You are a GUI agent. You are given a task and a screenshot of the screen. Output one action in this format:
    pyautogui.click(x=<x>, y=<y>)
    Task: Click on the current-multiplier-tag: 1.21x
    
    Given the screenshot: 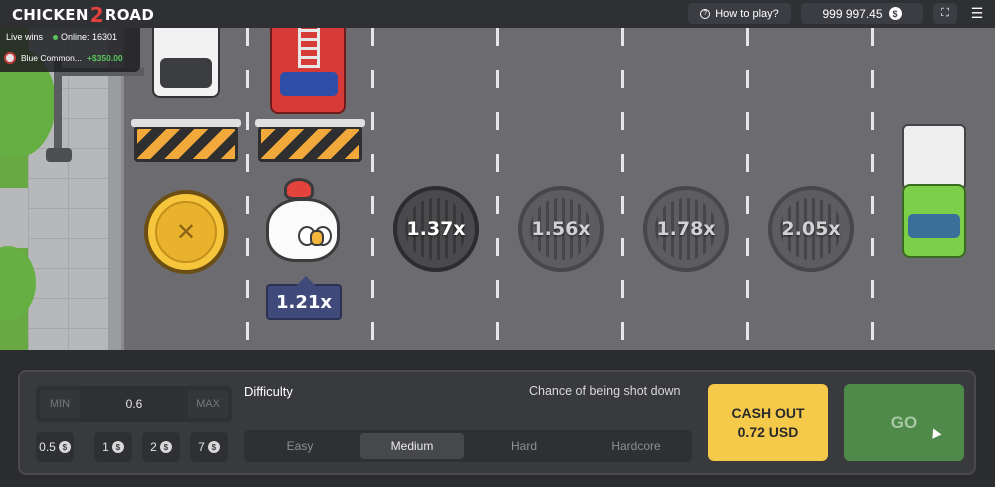 What is the action you would take?
    pyautogui.click(x=304, y=298)
    